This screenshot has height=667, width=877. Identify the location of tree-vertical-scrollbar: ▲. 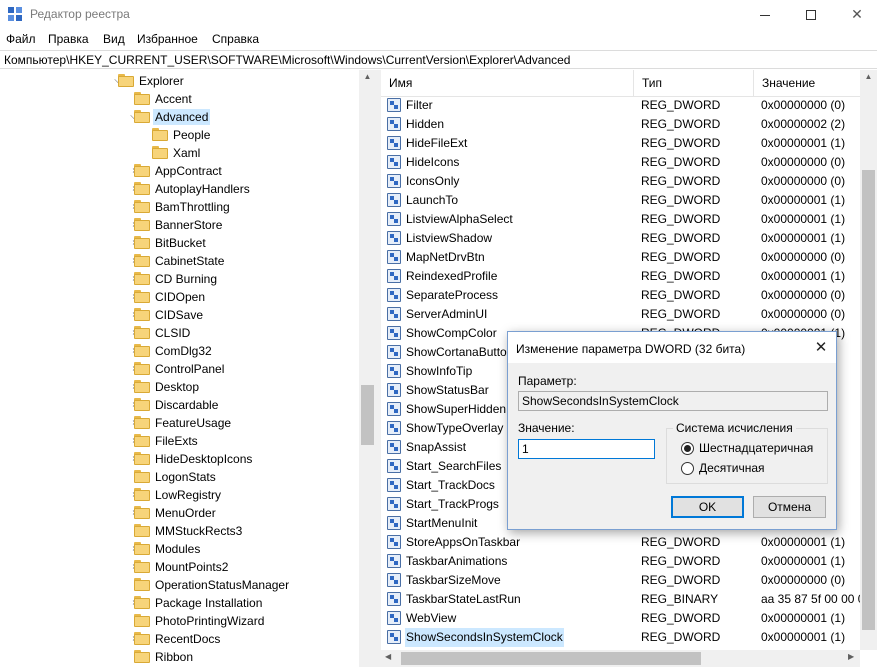
(367, 368).